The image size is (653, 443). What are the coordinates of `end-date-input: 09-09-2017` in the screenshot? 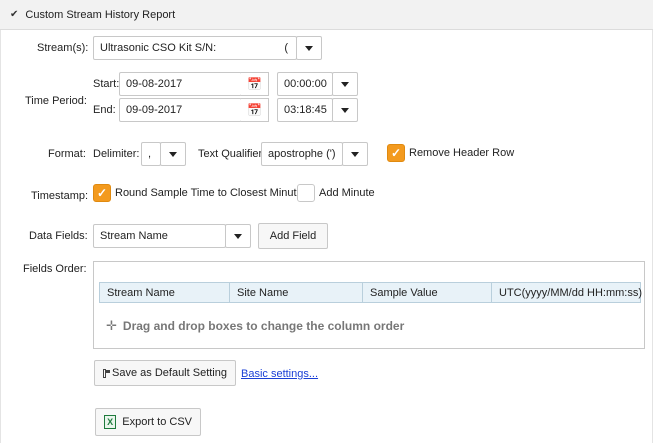 It's located at (180, 110).